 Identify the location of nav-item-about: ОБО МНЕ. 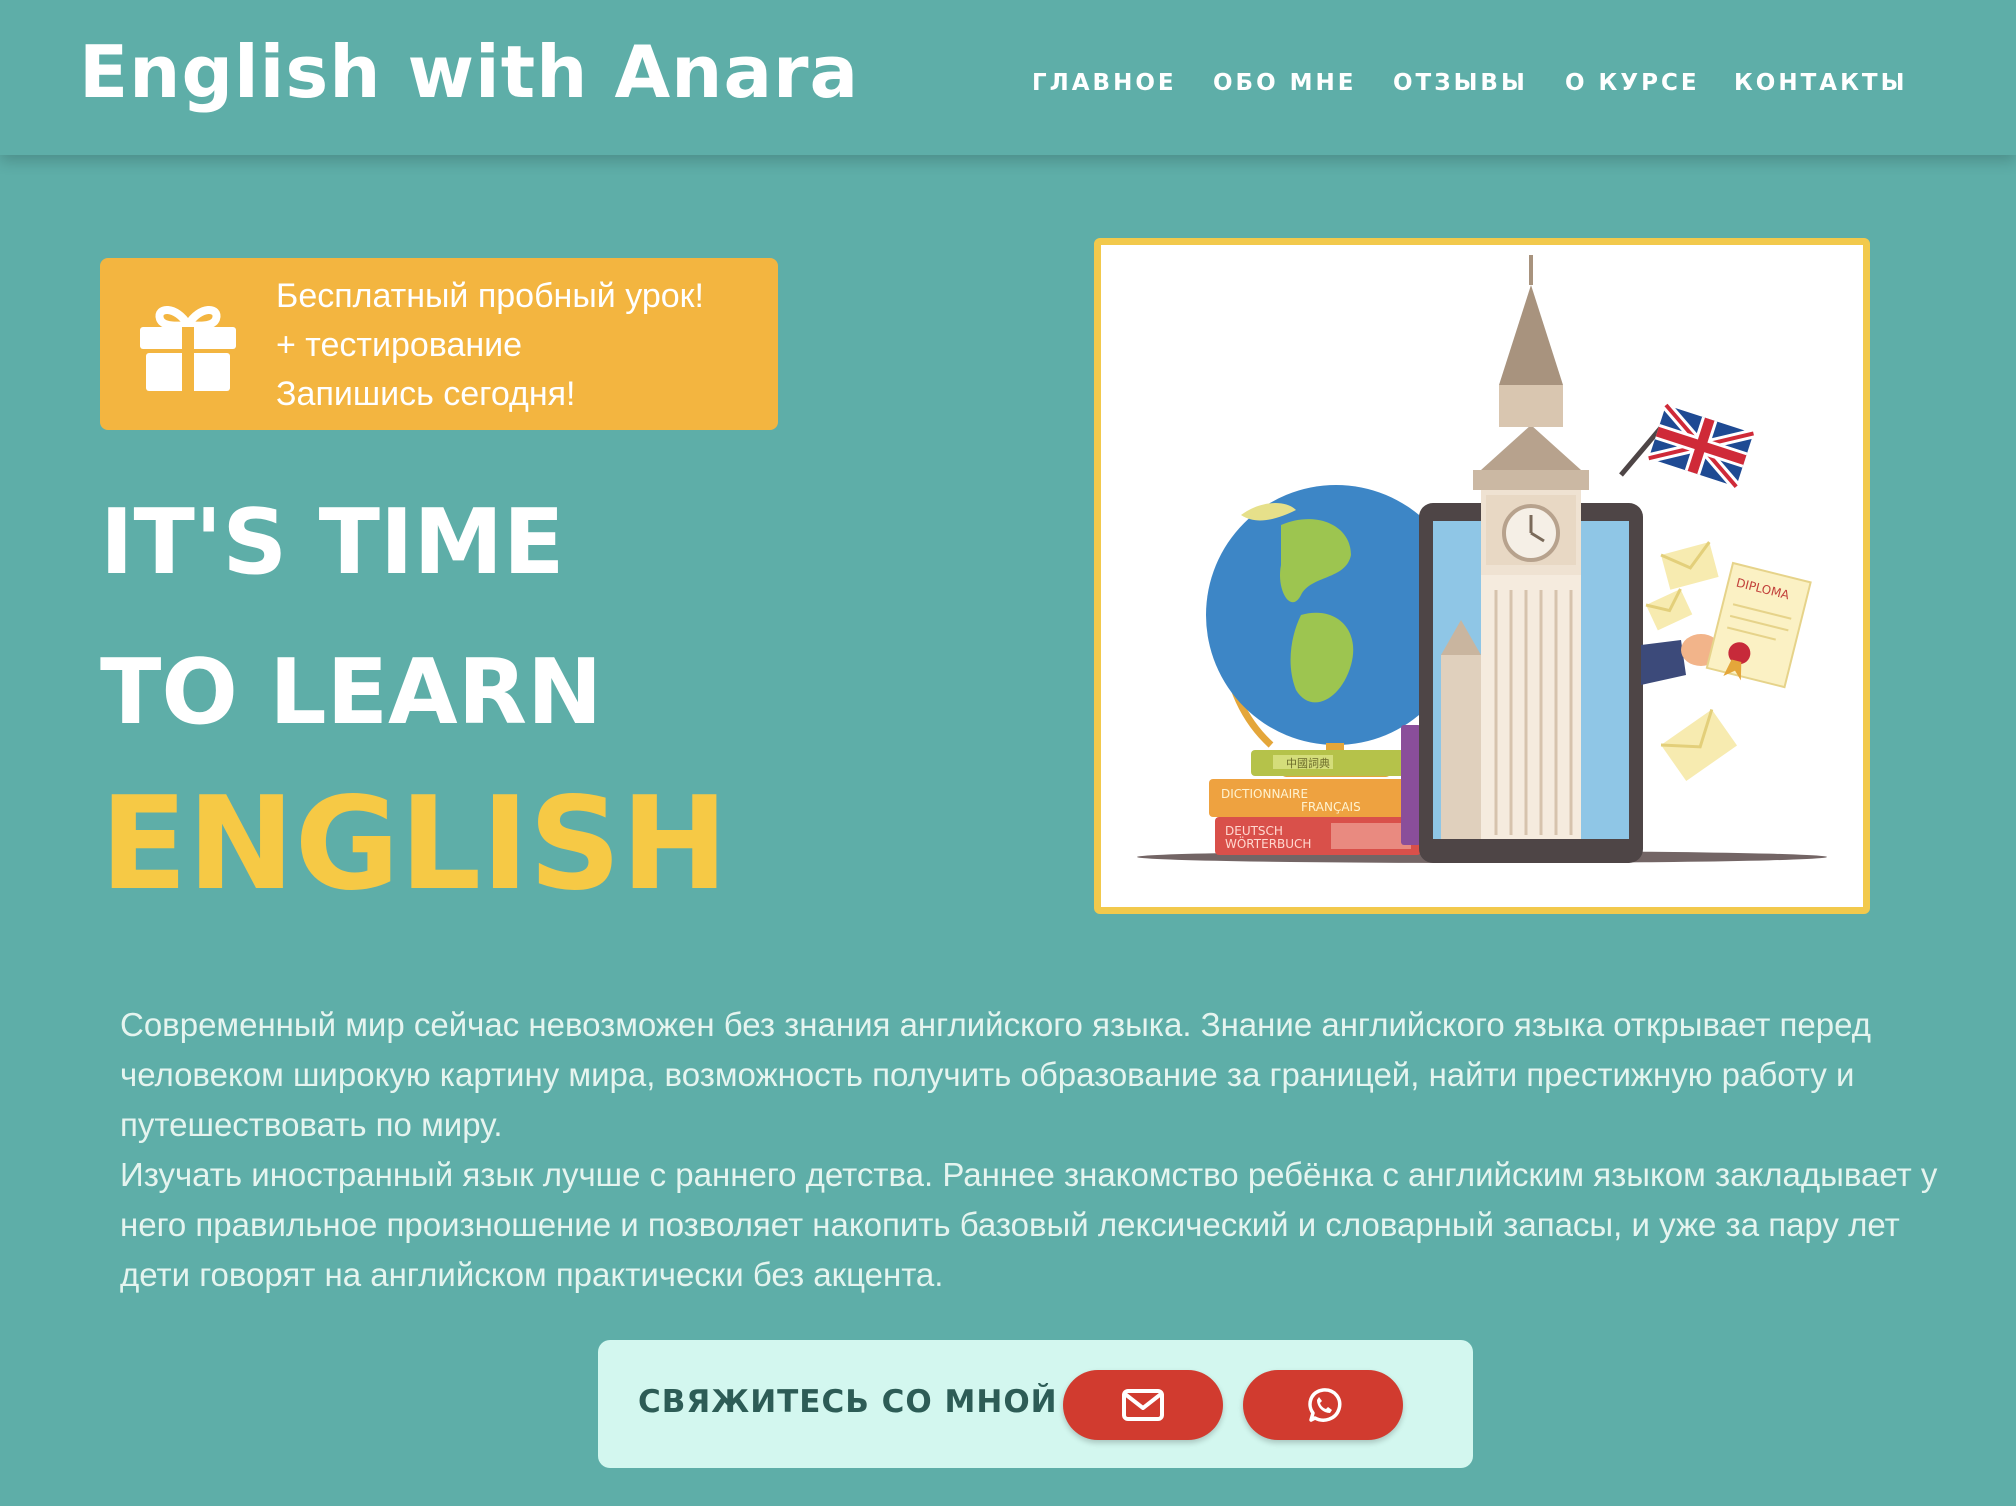
(1285, 83).